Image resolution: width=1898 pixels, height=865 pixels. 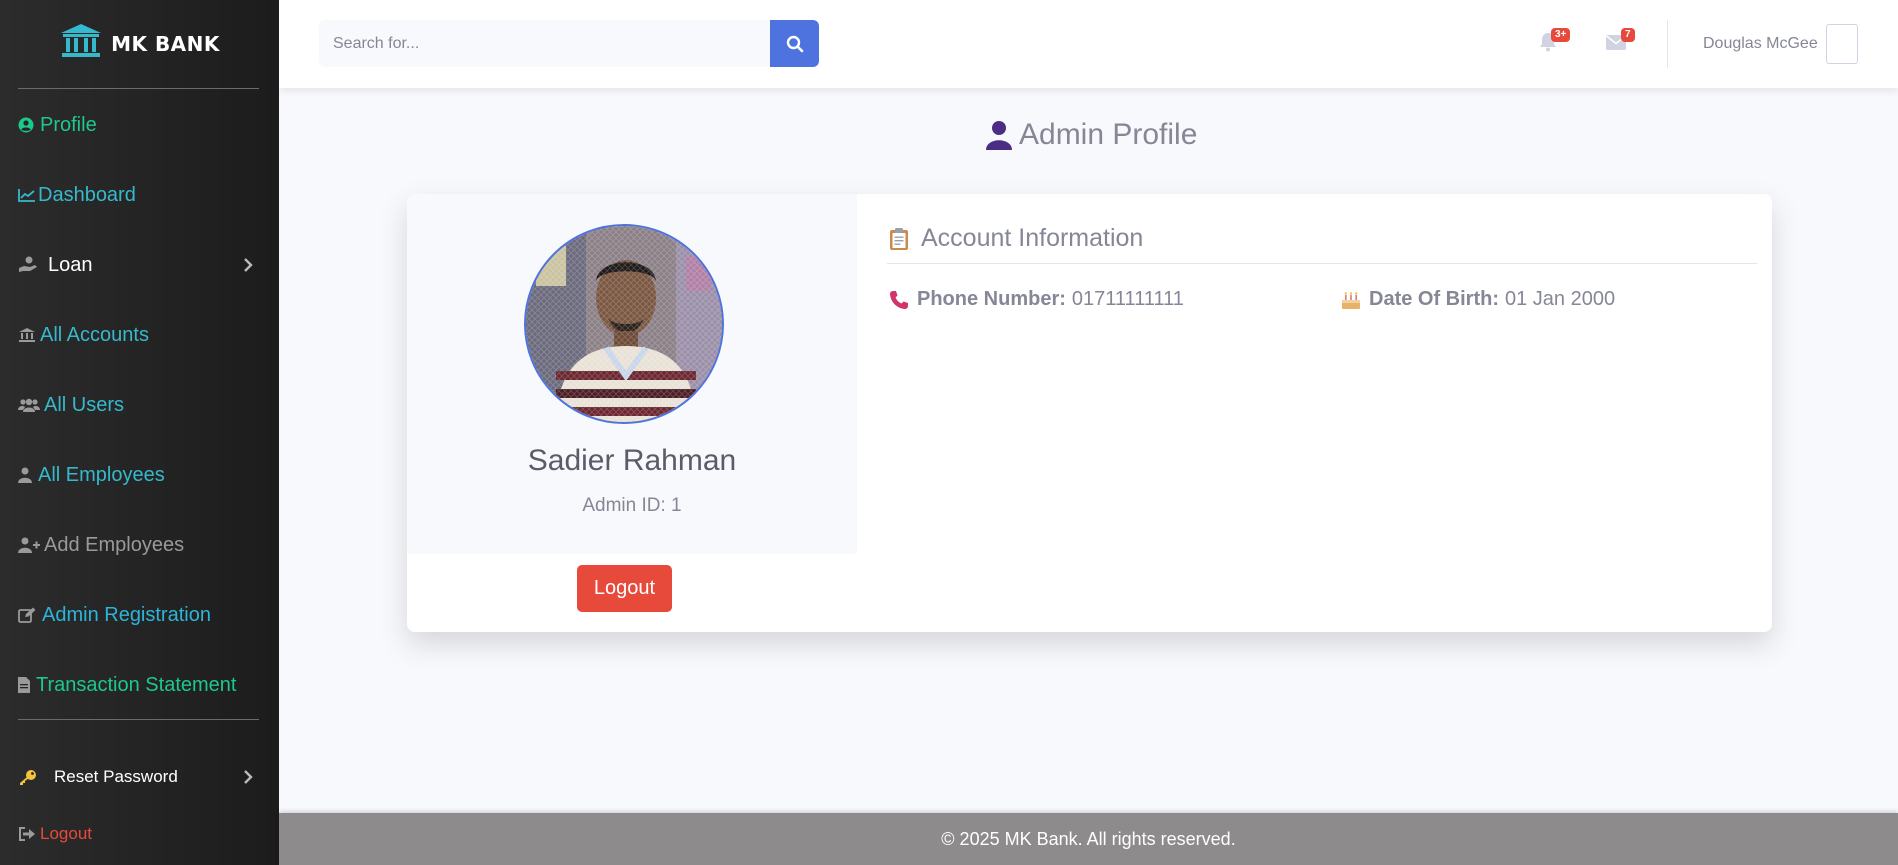 I want to click on brand-name: MK BANK, so click(x=165, y=44).